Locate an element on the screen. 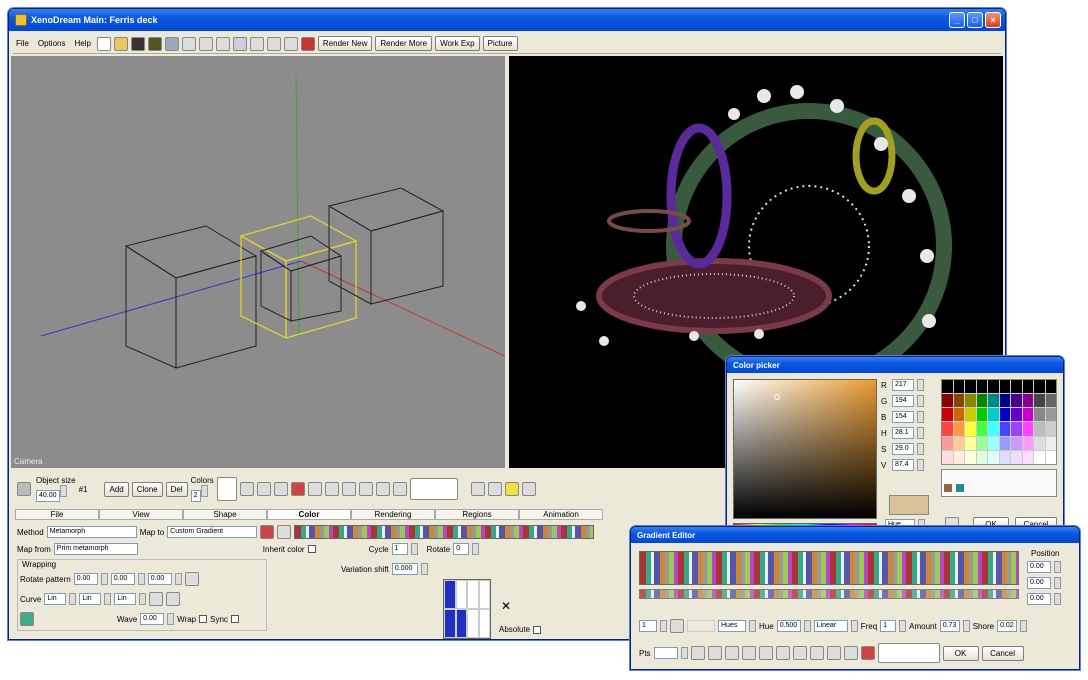 The image size is (1088, 680). amount-field: 0.73 is located at coordinates (949, 626).